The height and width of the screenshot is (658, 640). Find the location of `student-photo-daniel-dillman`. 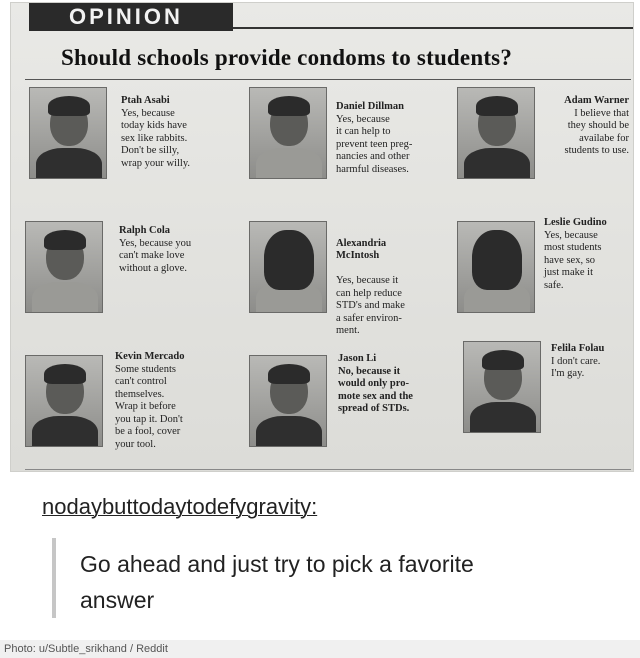

student-photo-daniel-dillman is located at coordinates (288, 133).